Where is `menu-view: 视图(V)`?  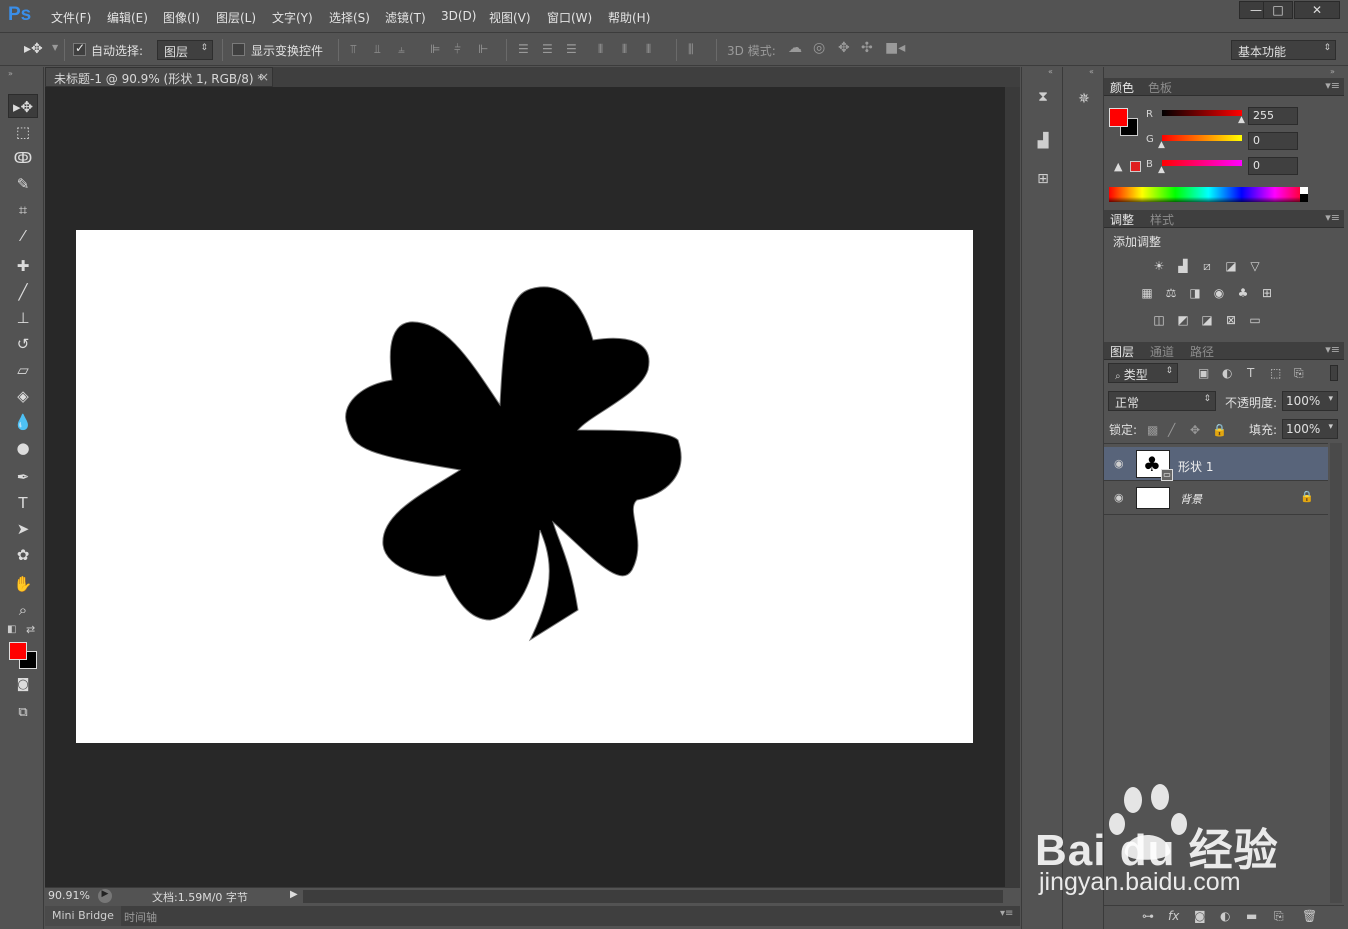 menu-view: 视图(V) is located at coordinates (510, 17).